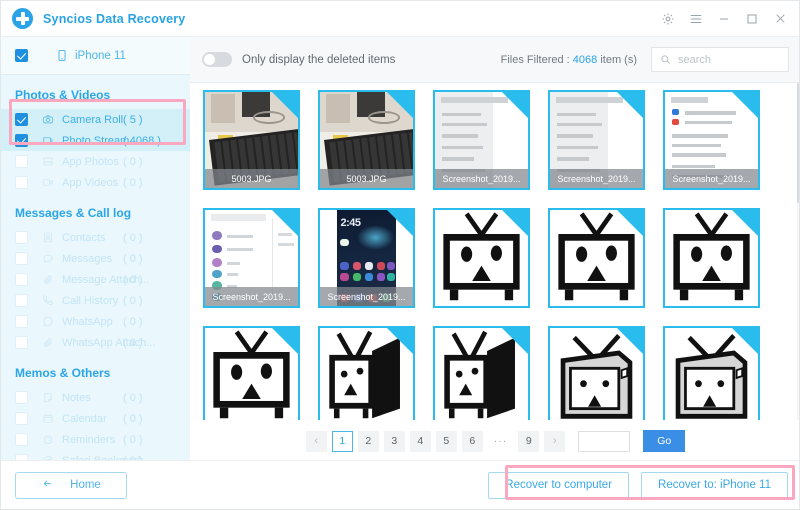  I want to click on sidebar-item-notes: Notes ( 0 ), so click(95, 397).